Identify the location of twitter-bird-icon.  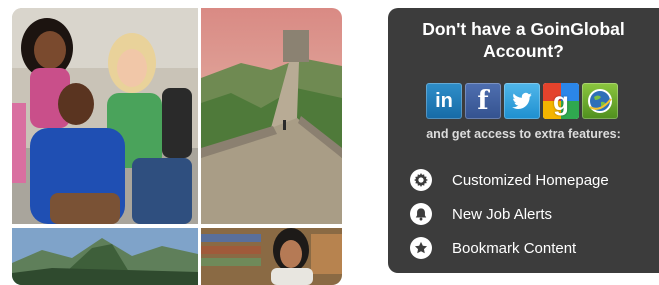
(522, 100).